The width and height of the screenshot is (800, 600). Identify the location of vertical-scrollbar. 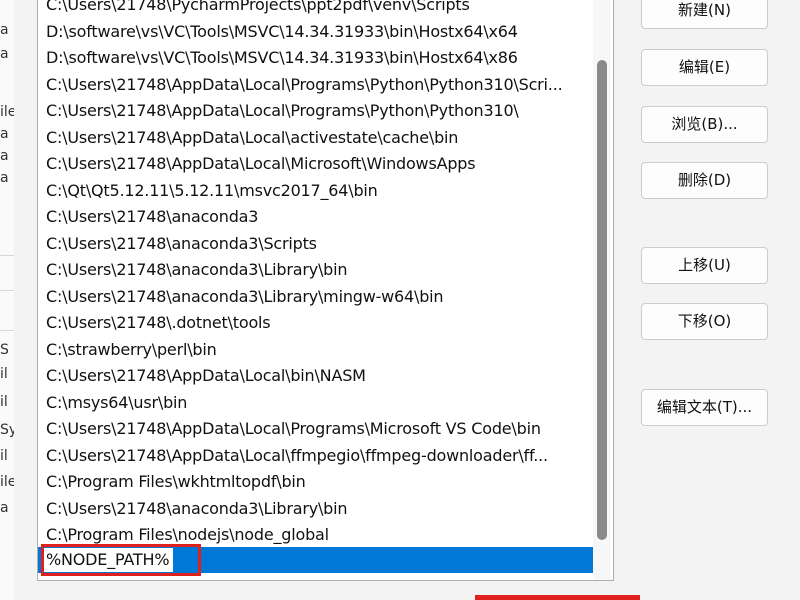
(602, 290).